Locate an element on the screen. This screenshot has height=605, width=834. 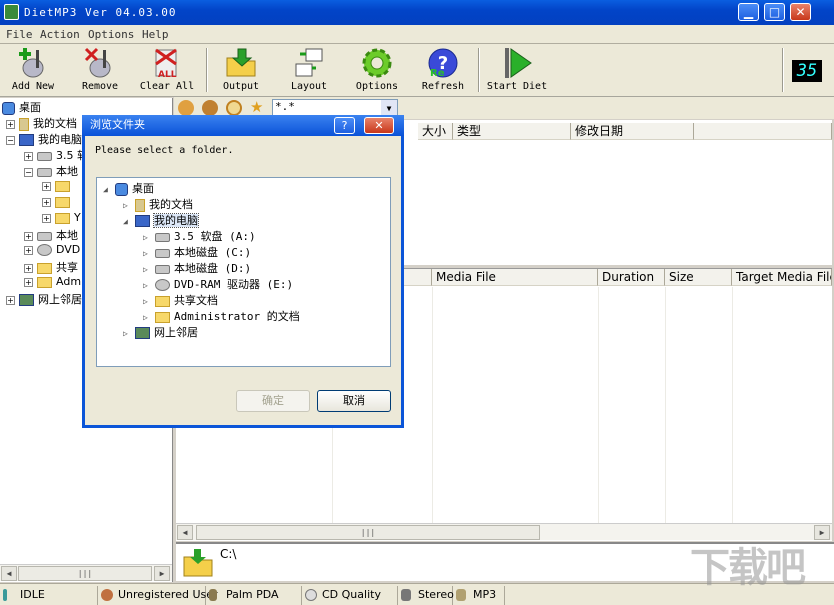
ok-button: 确定 is located at coordinates (273, 401).